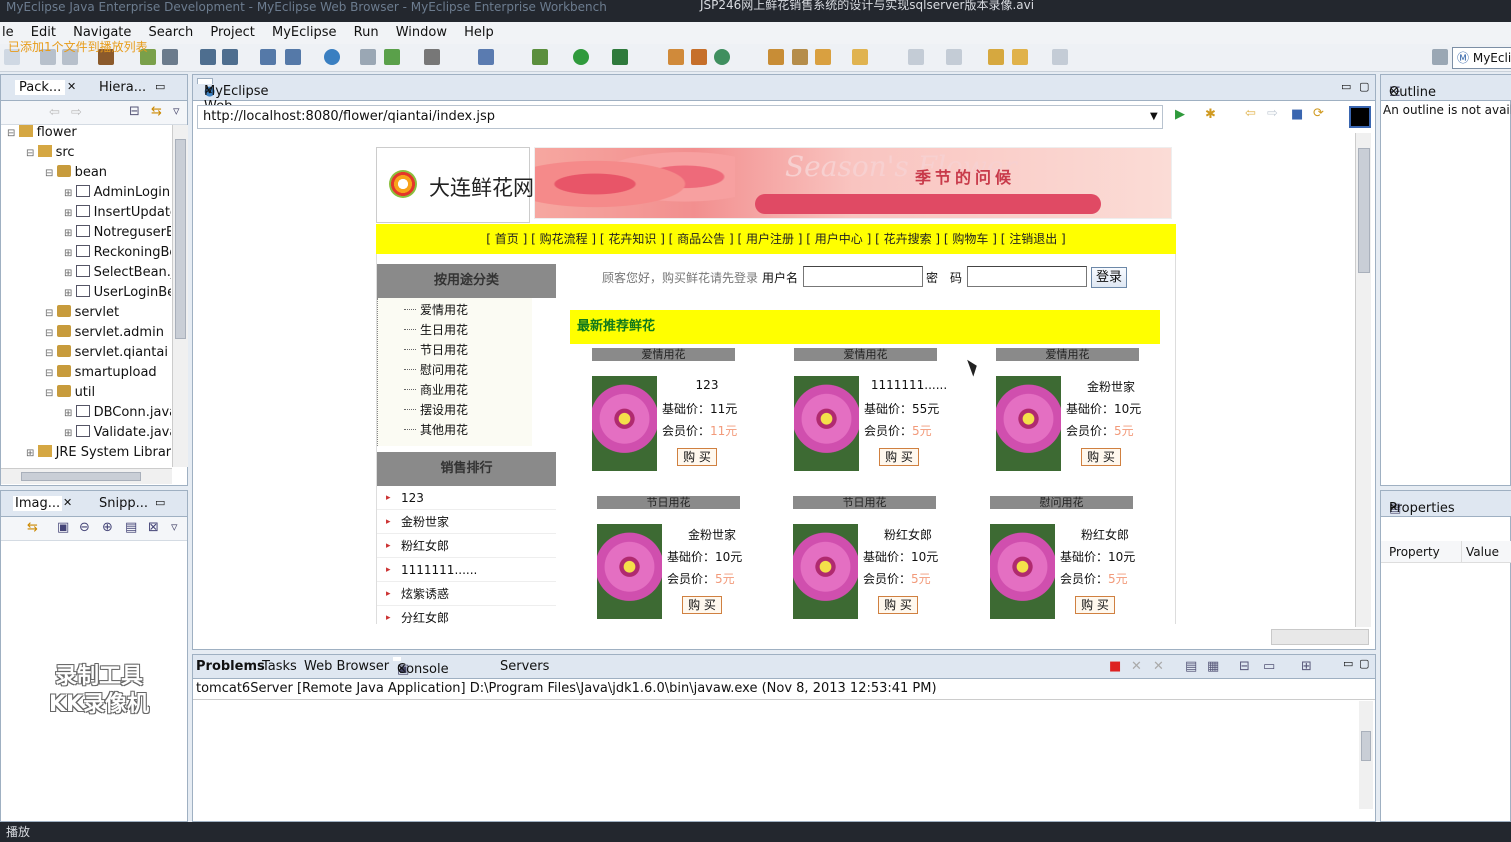  I want to click on scroll-lock-icon: ▦, so click(1213, 666).